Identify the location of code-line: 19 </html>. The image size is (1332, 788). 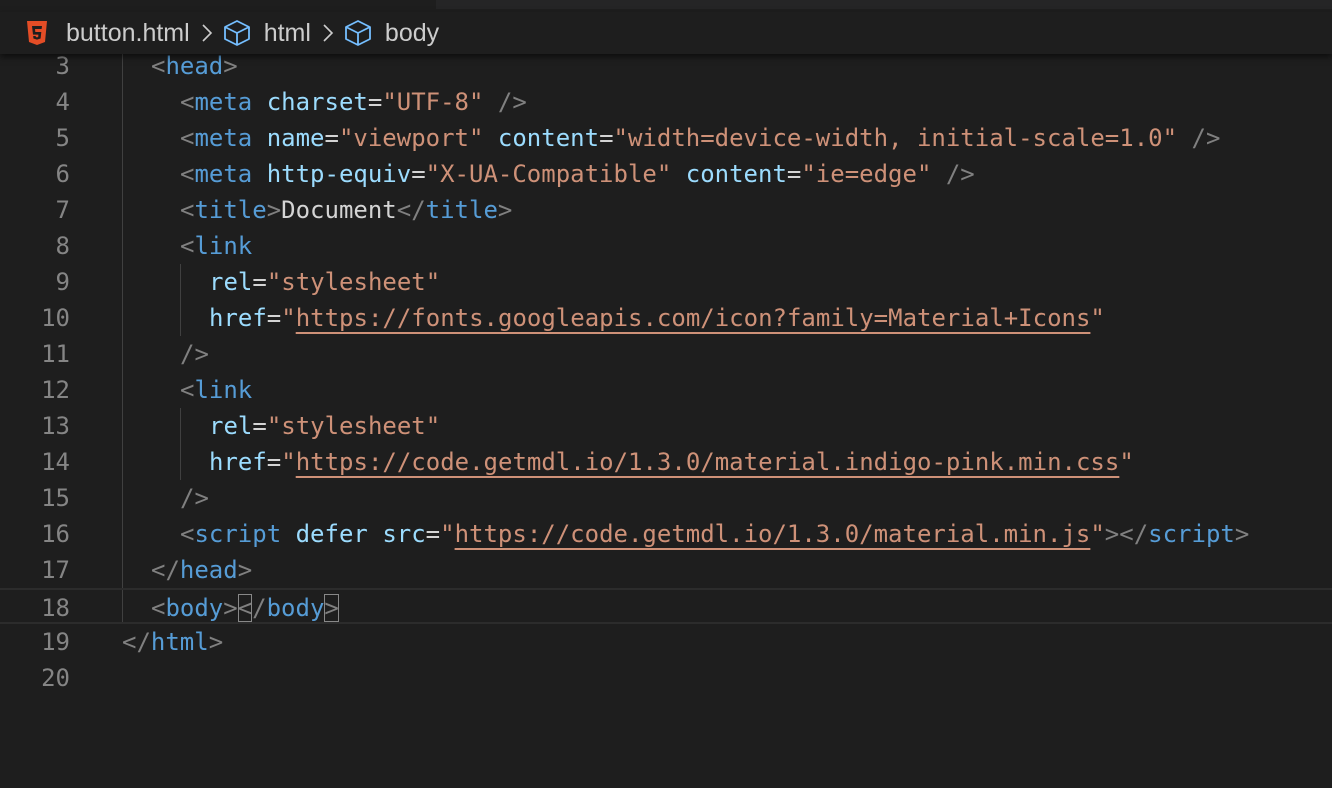
(666, 642).